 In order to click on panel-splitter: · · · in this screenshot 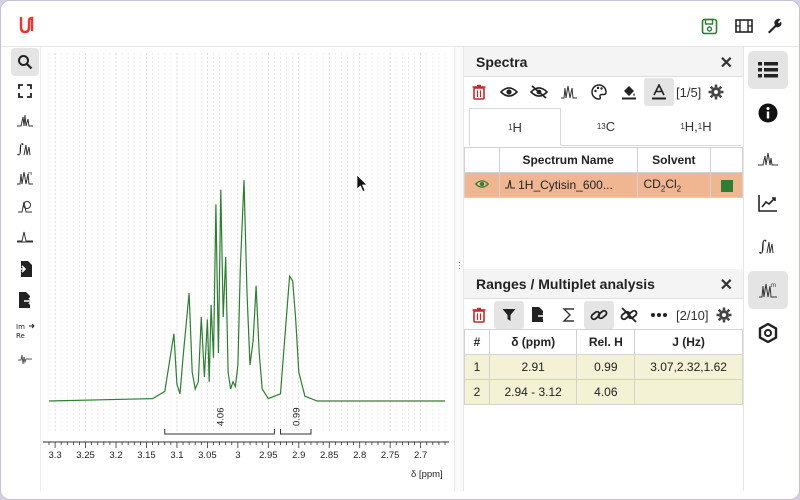, I will do `click(459, 269)`.